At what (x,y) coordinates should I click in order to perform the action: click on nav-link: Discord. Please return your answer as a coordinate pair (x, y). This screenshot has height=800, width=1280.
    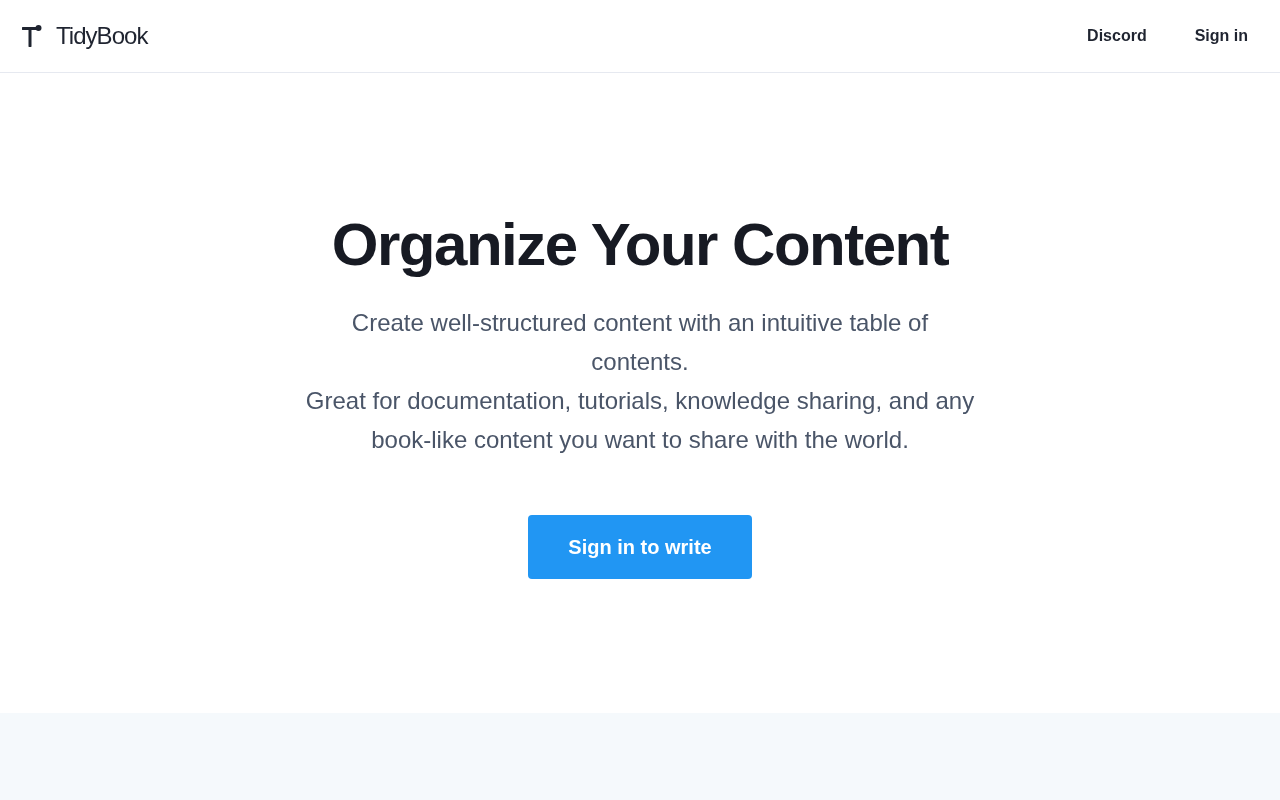
    Looking at the image, I should click on (1117, 36).